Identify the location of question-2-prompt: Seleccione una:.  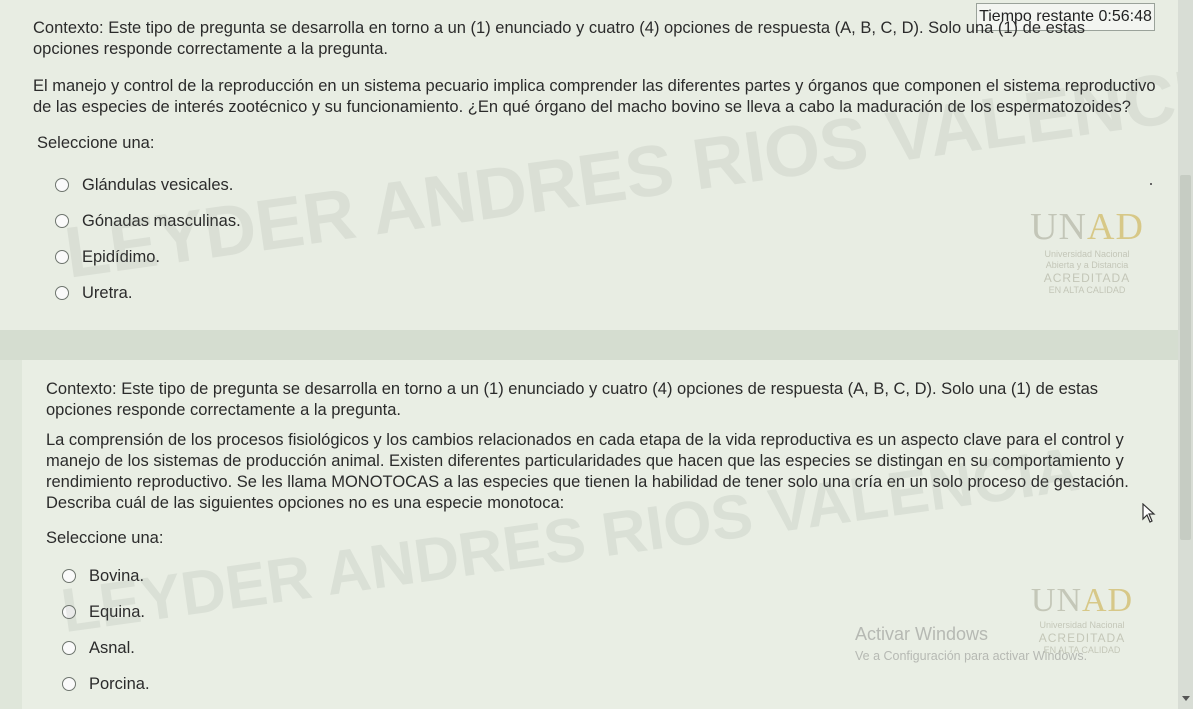
(105, 538).